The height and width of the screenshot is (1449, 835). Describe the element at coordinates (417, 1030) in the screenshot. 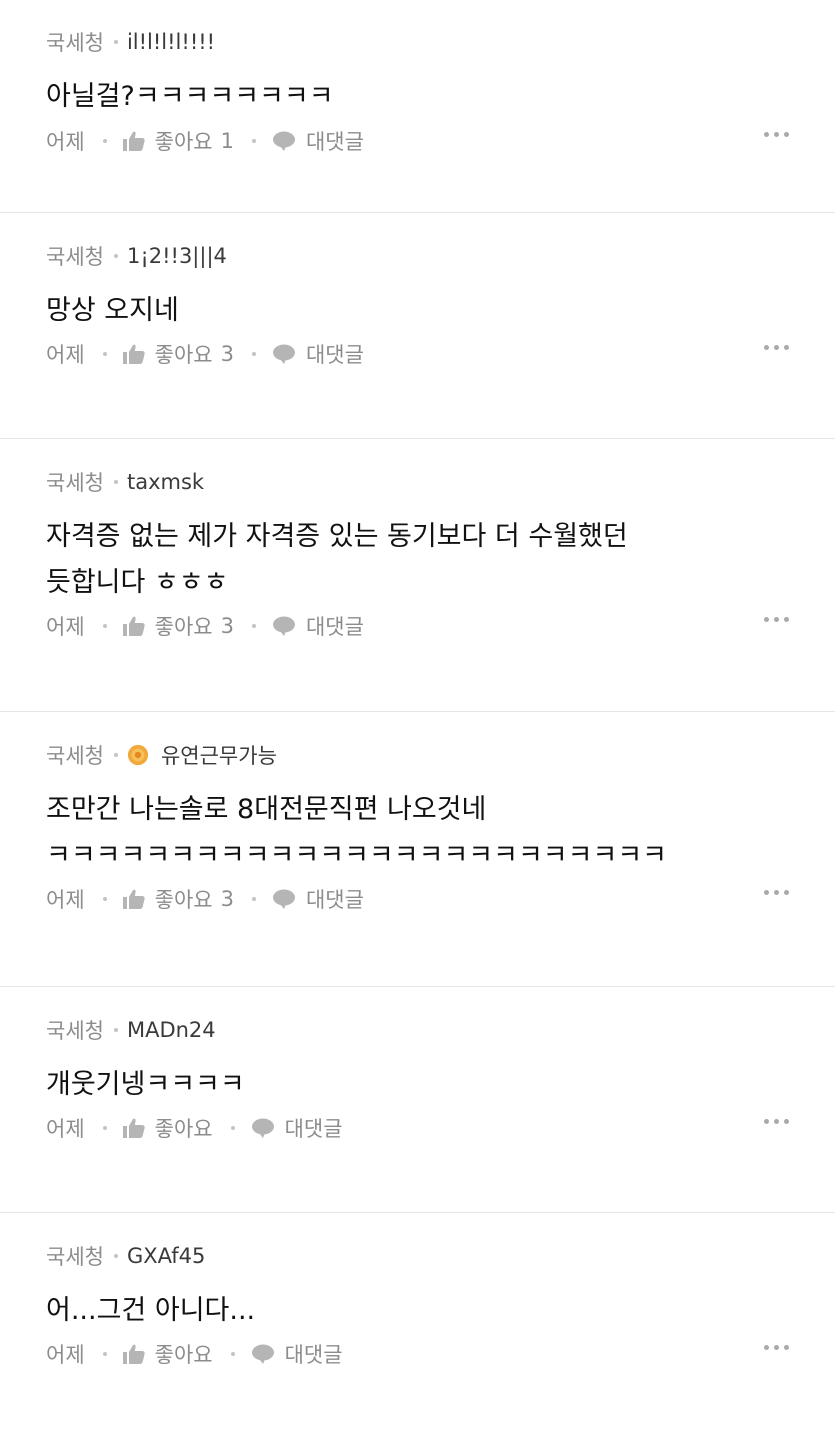

I see `comment-meta: 국세청 MADn24` at that location.